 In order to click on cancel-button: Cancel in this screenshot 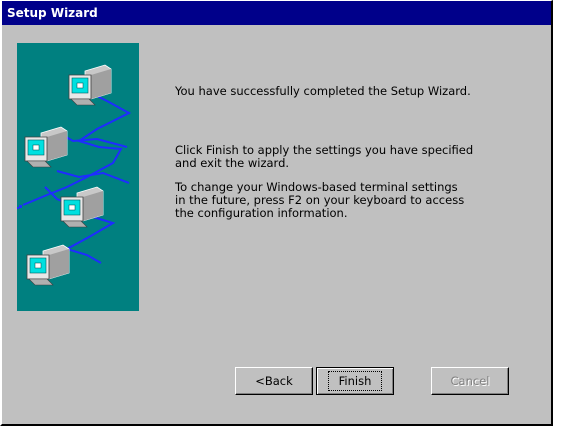, I will do `click(470, 381)`.